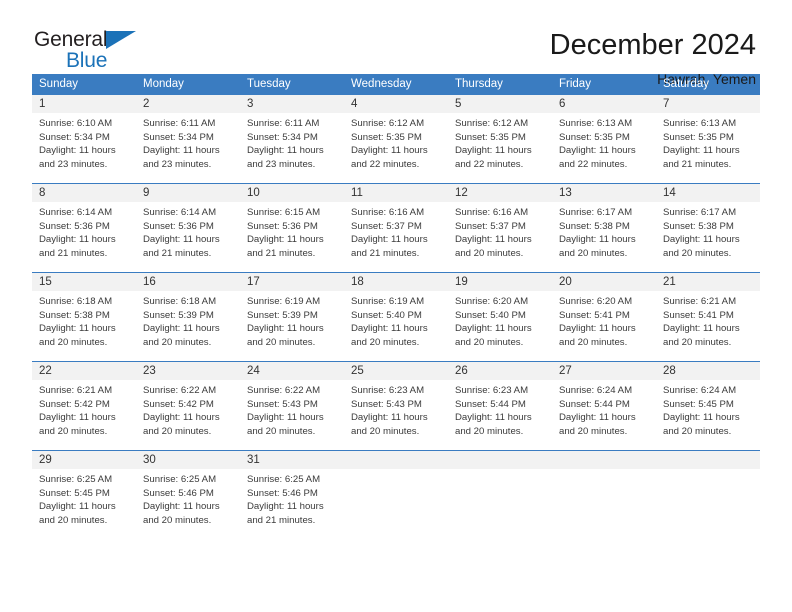 The image size is (792, 612). Describe the element at coordinates (84, 104) in the screenshot. I see `day-number: 1` at that location.